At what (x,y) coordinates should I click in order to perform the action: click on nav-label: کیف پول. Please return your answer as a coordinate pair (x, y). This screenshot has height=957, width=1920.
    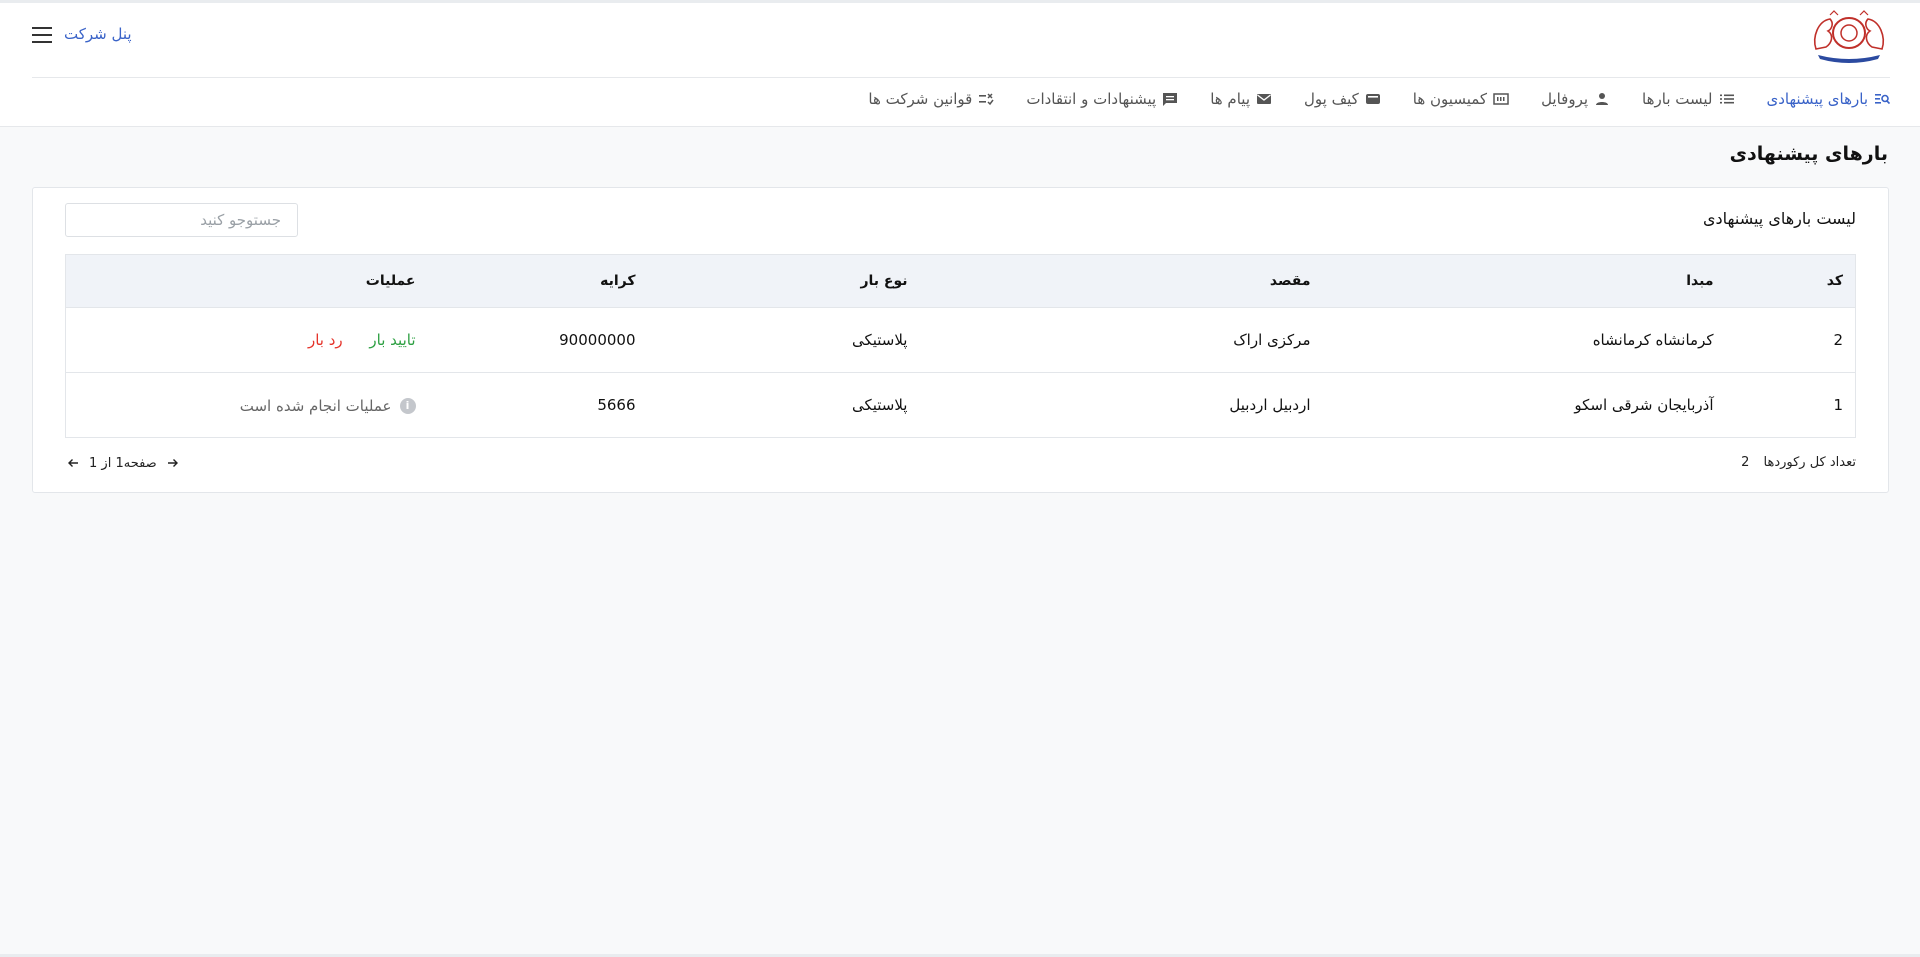
    Looking at the image, I should click on (1331, 99).